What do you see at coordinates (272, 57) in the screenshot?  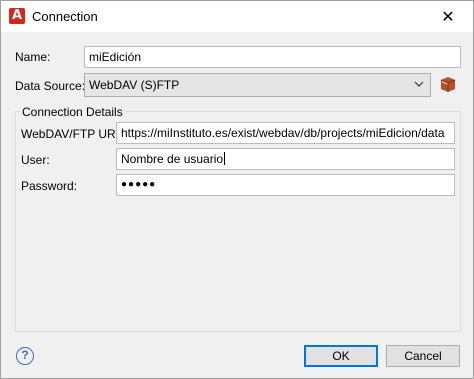 I see `name-input: miEdición` at bounding box center [272, 57].